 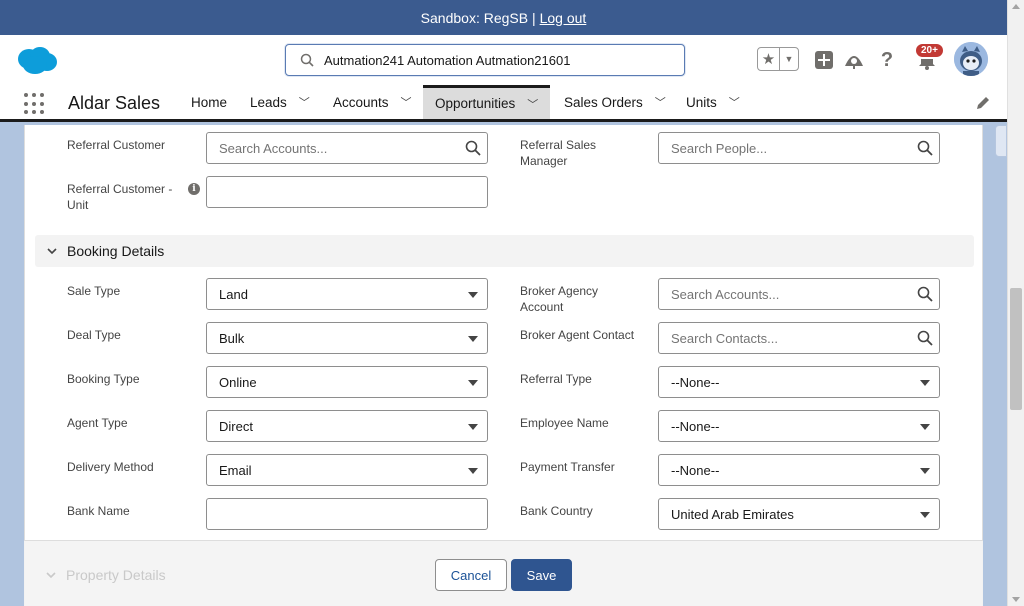 I want to click on agent-type-label: Agent Type, so click(x=97, y=423).